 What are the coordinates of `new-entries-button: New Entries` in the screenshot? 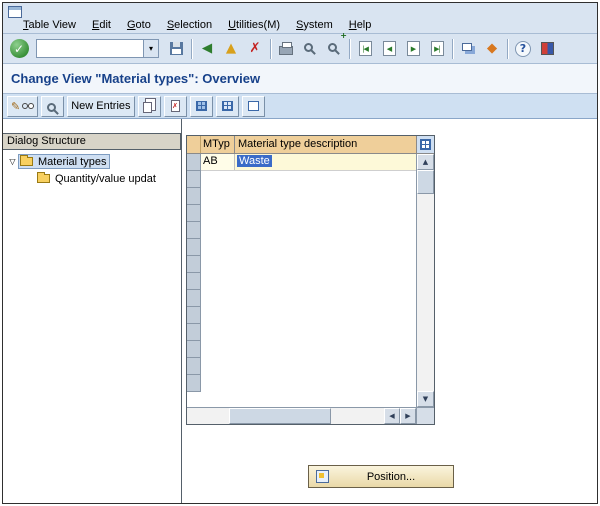 It's located at (101, 106).